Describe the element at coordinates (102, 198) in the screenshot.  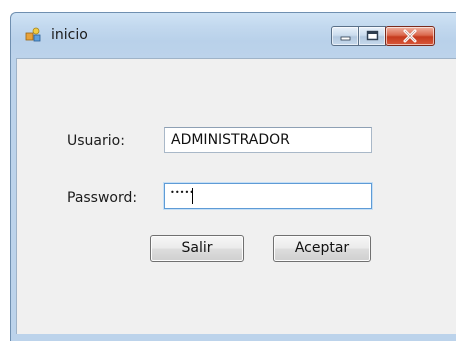
I see `password-label: Password:` at that location.